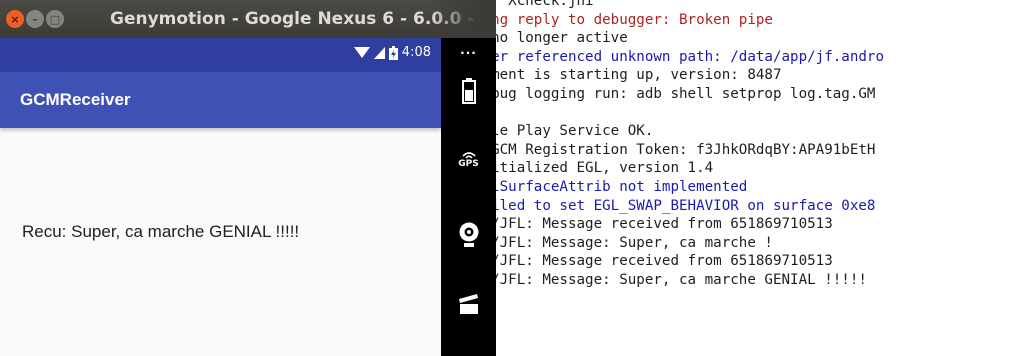 The width and height of the screenshot is (1016, 356). I want to click on gps-icon: GPS, so click(468, 159).